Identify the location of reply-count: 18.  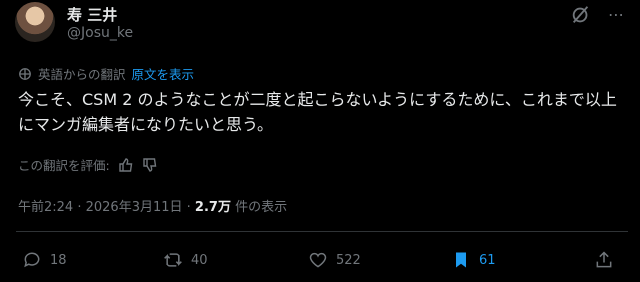
(58, 260).